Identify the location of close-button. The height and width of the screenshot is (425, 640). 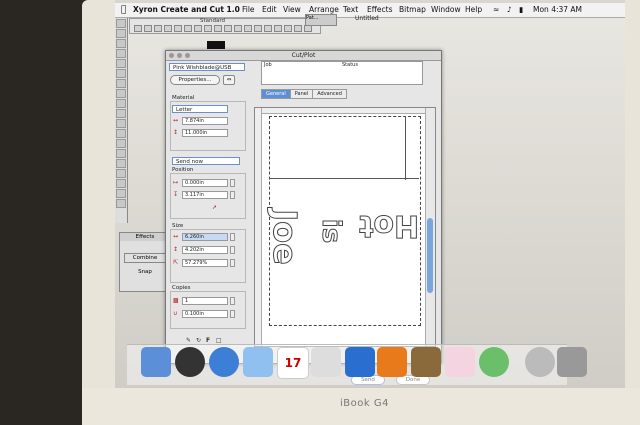
(171, 55).